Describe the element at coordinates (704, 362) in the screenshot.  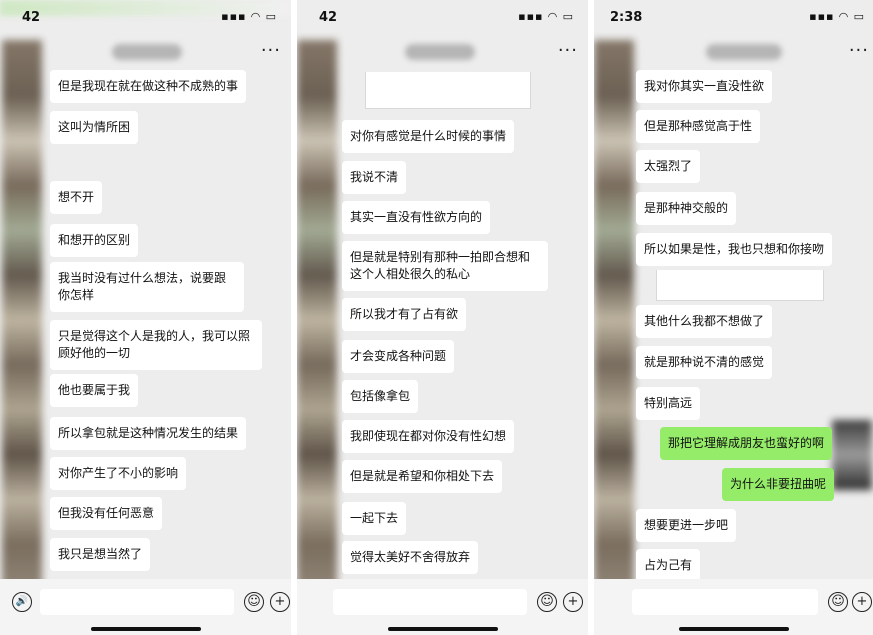
I see `message-bubble: 就是那种说不清的感觉` at that location.